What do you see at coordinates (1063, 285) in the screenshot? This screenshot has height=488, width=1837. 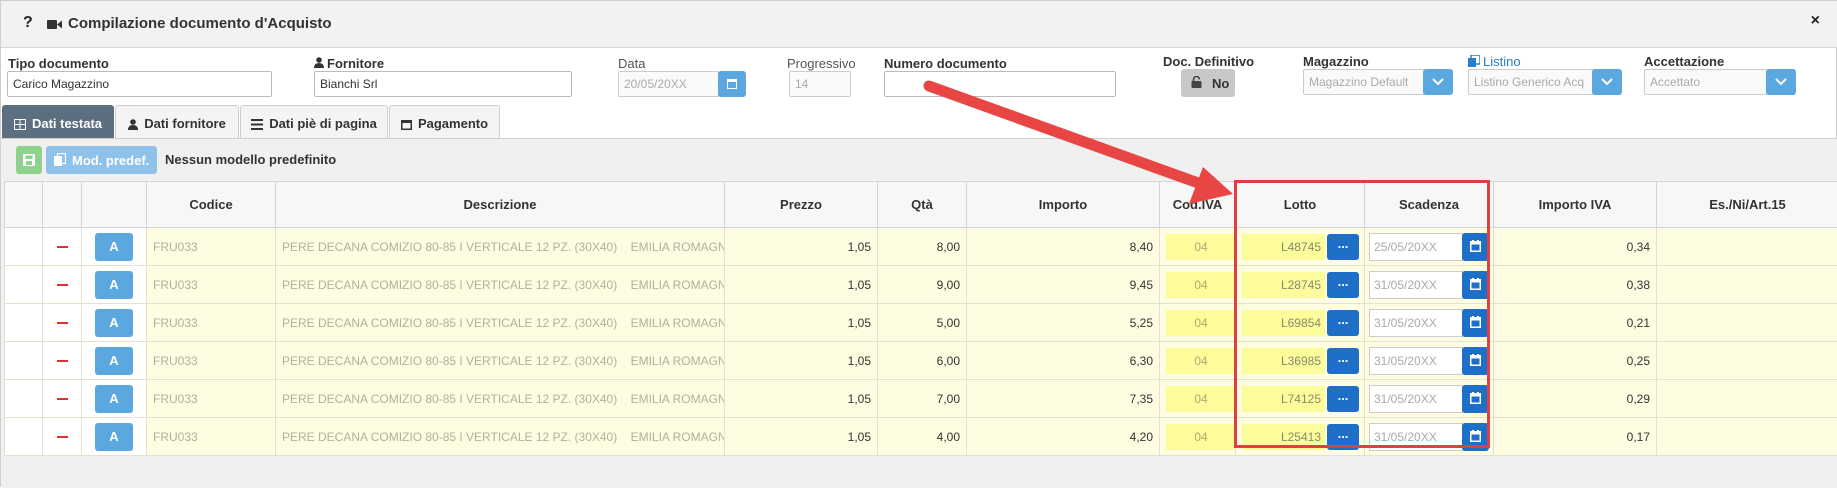 I see `cell-importo: 9,45` at bounding box center [1063, 285].